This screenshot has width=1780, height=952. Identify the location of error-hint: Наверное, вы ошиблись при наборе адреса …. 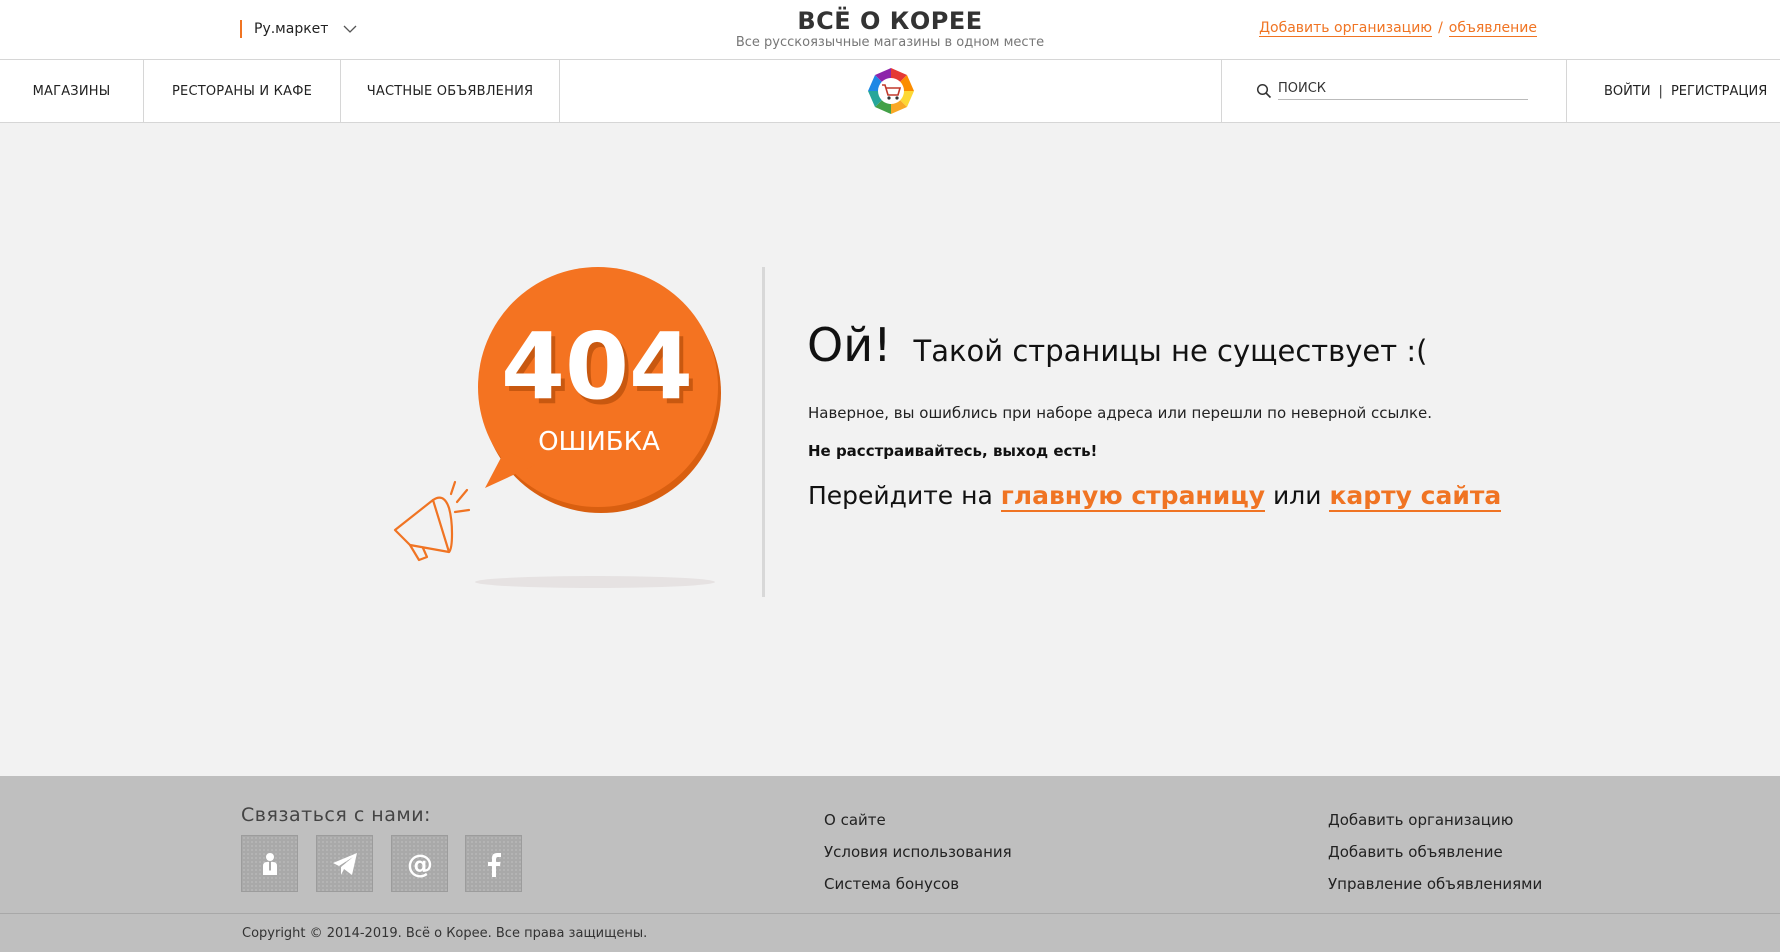
(1120, 413).